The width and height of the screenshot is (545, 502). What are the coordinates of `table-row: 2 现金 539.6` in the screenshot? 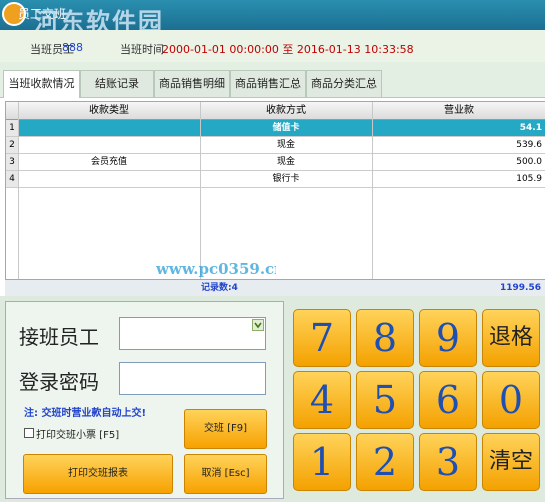 It's located at (275, 145).